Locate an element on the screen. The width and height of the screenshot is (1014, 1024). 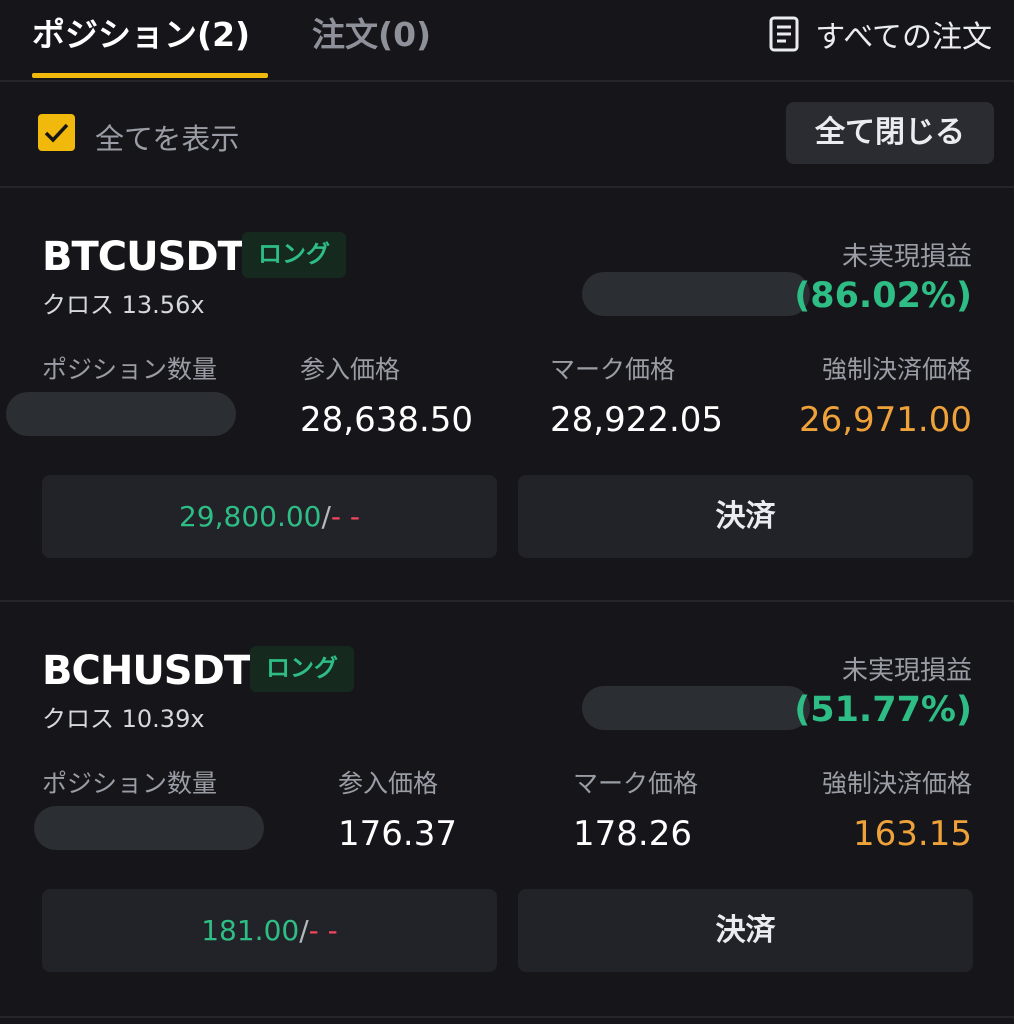
close-all-button: 全て閉じる is located at coordinates (890, 133).